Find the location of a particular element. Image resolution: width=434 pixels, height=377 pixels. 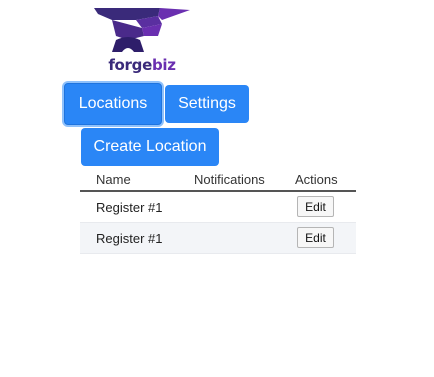

anvil-icon is located at coordinates (142, 30).